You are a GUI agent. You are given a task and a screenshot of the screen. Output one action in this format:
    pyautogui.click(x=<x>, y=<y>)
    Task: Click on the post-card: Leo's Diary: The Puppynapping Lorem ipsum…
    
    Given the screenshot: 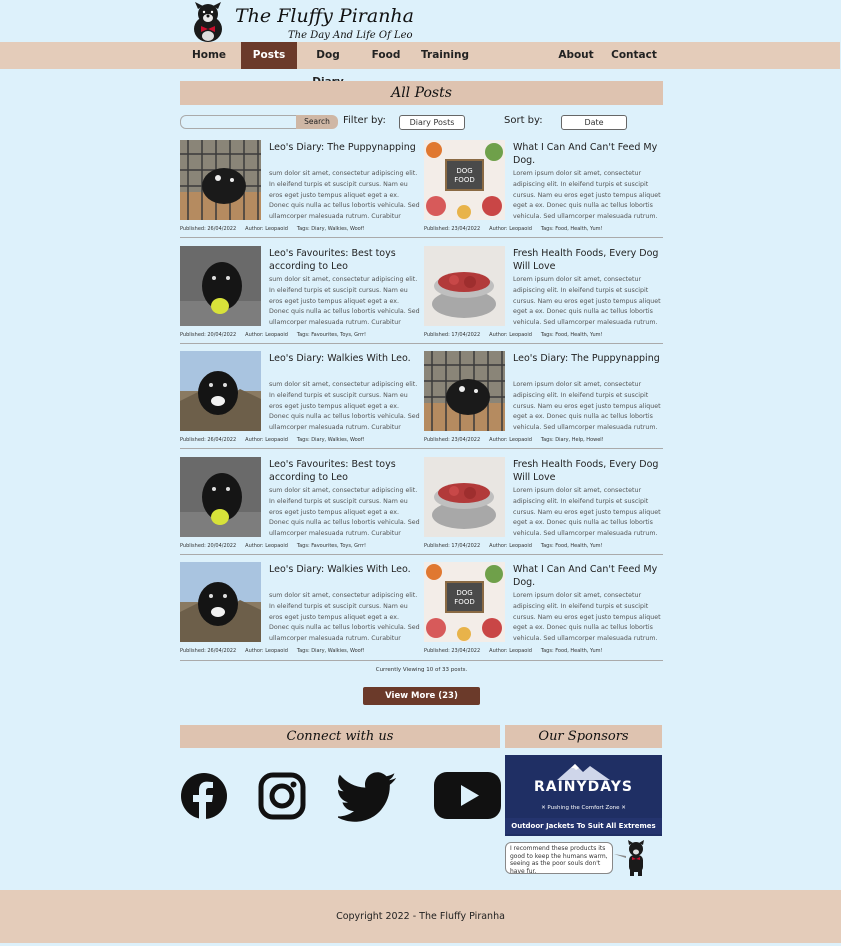 What is the action you would take?
    pyautogui.click(x=544, y=401)
    